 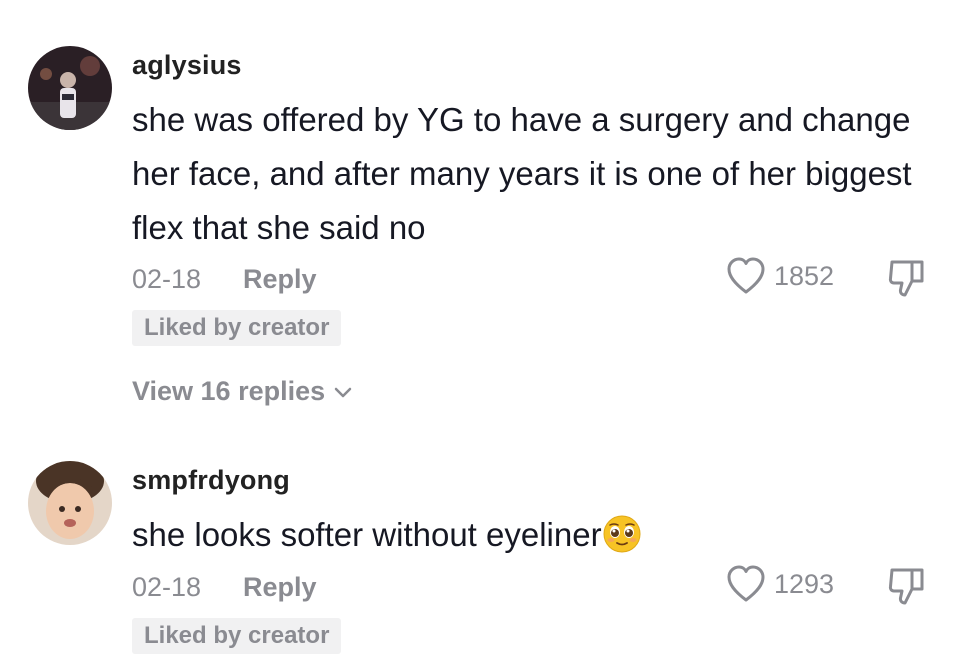 I want to click on comment-username: smpfrdyong, so click(x=211, y=480).